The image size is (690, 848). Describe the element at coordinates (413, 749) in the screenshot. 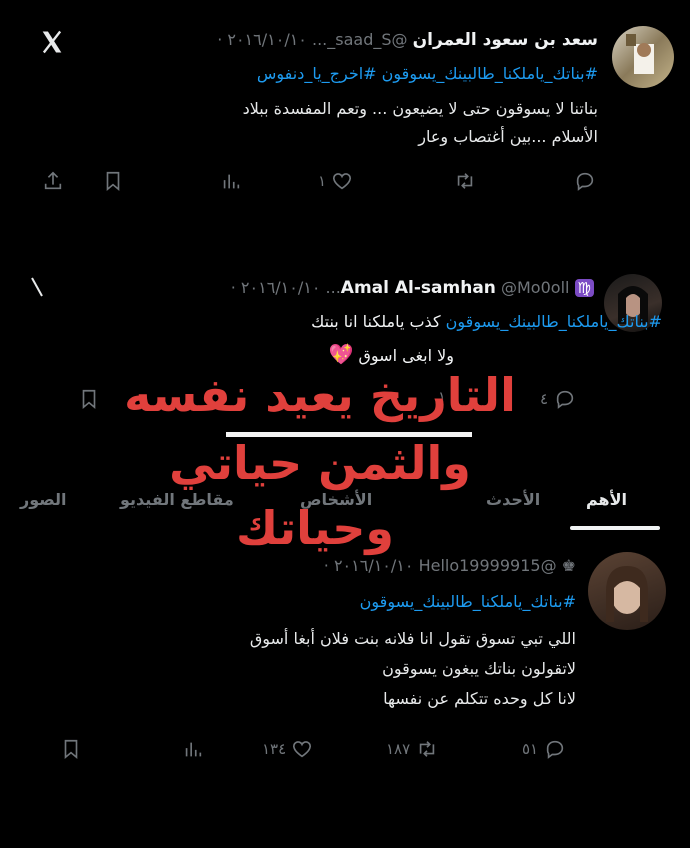

I see `retweet-button: ١٨٧` at that location.